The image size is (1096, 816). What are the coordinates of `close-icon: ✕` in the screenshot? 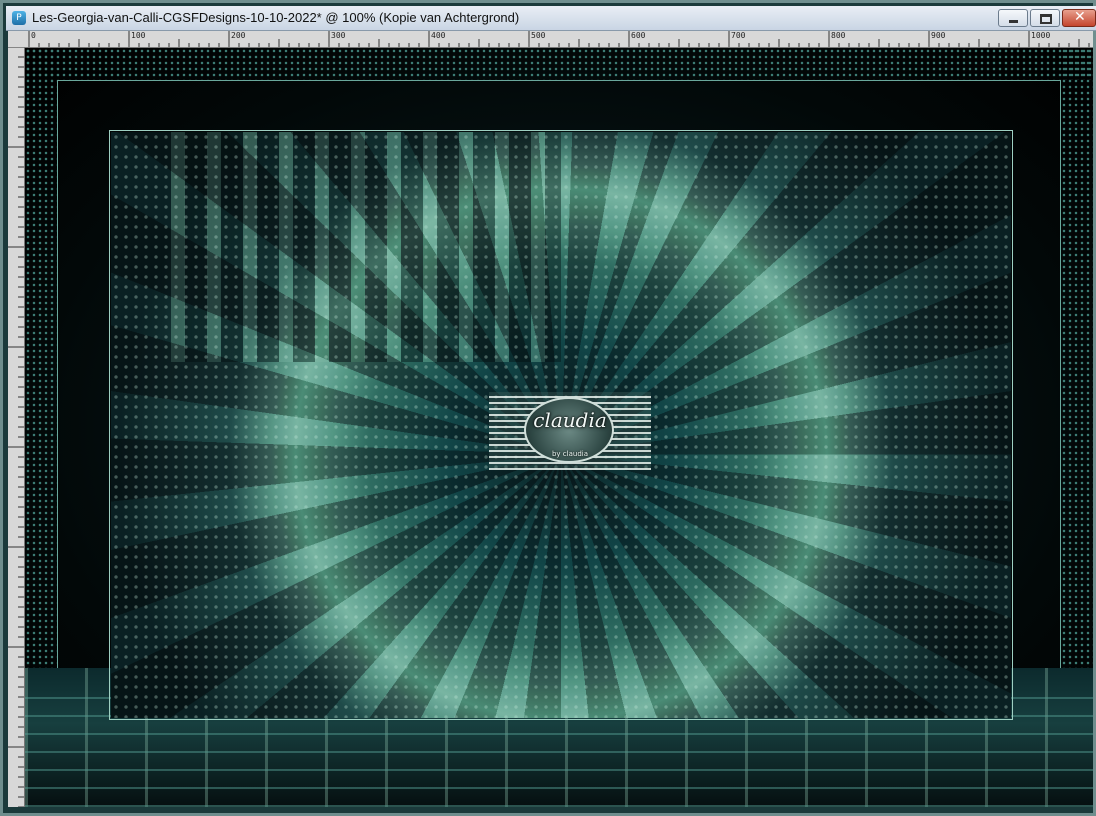 It's located at (1080, 17).